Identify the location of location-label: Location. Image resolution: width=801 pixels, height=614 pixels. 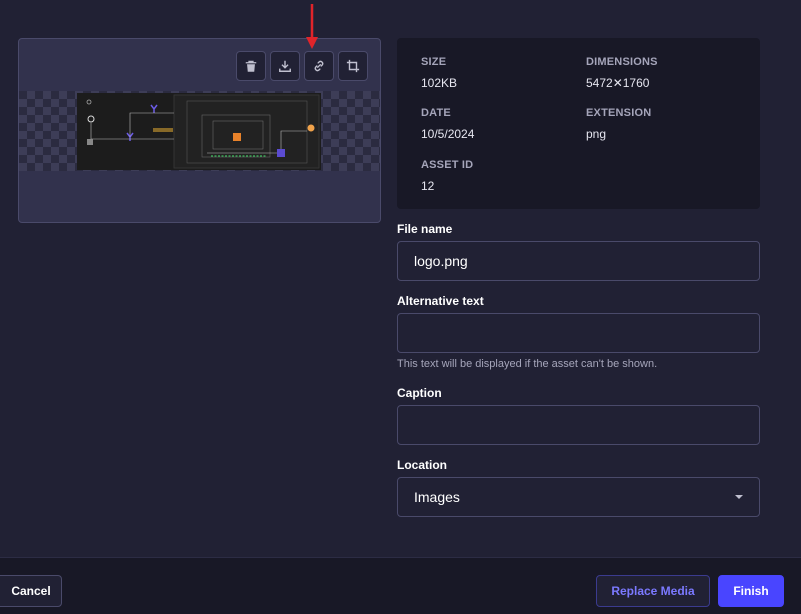
(422, 465).